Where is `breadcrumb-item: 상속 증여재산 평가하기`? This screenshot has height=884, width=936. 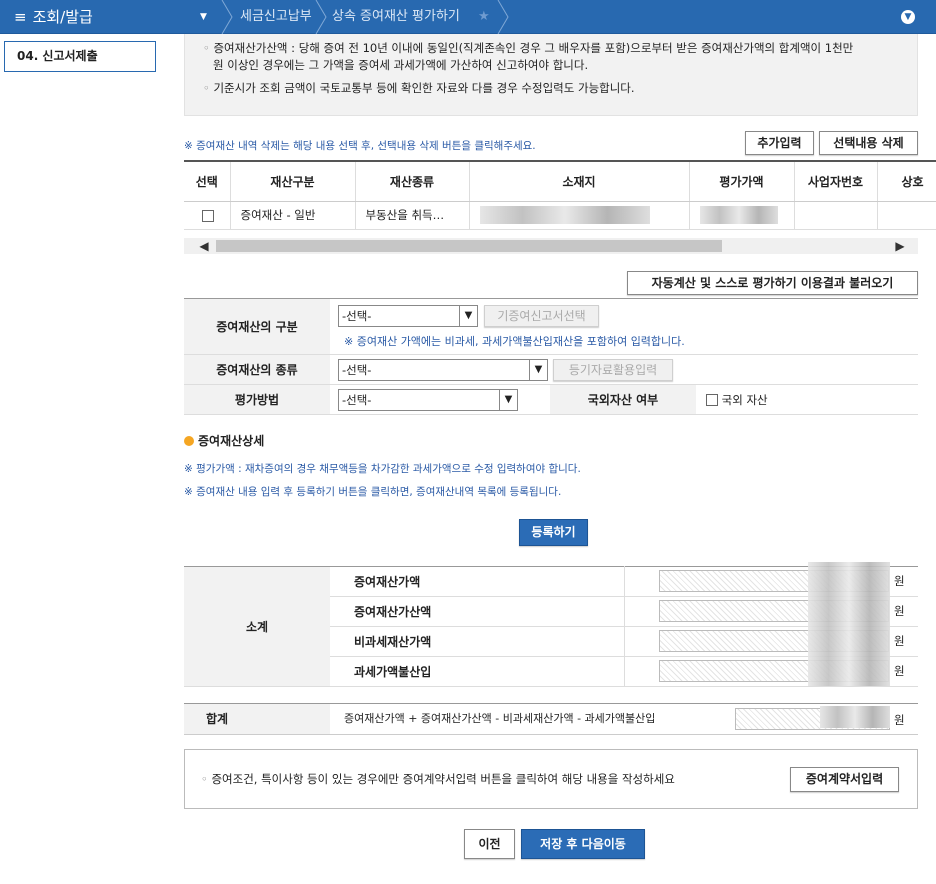 breadcrumb-item: 상속 증여재산 평가하기 is located at coordinates (396, 17).